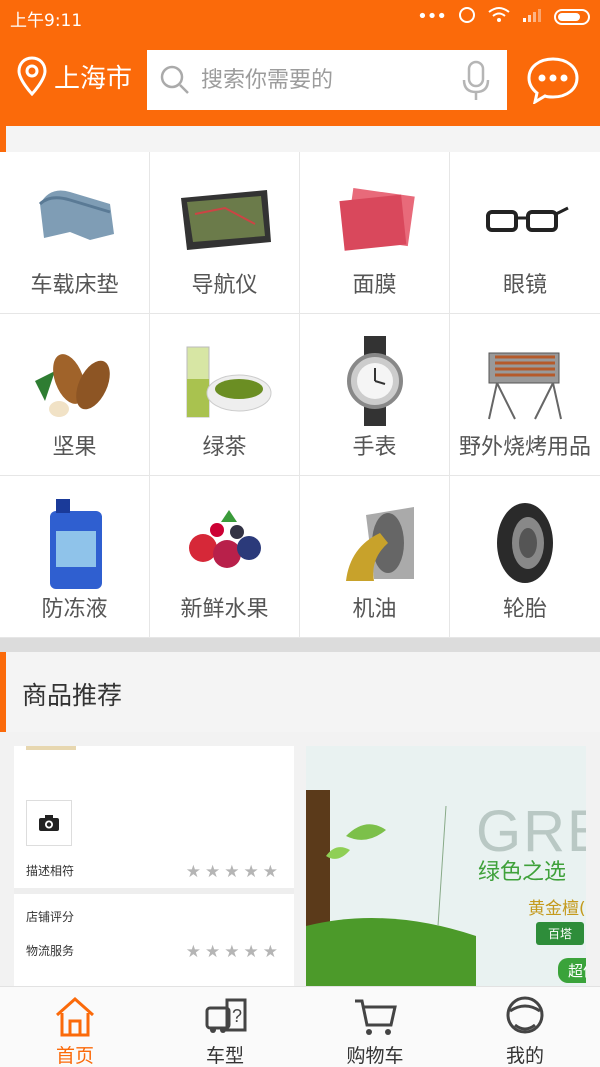  Describe the element at coordinates (524, 1056) in the screenshot. I see `nav-label: 我的` at that location.